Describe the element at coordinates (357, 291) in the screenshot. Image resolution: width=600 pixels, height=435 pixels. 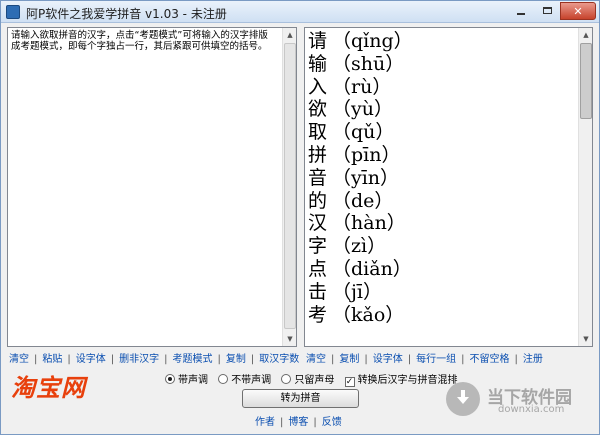
I see `pinyin-reading: （jī）` at that location.